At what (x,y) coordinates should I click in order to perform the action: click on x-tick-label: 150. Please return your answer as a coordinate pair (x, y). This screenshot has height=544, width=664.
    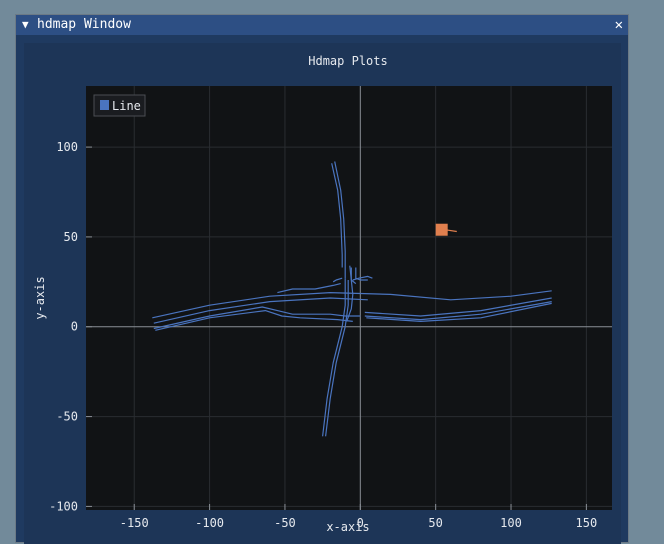
    Looking at the image, I should click on (587, 523).